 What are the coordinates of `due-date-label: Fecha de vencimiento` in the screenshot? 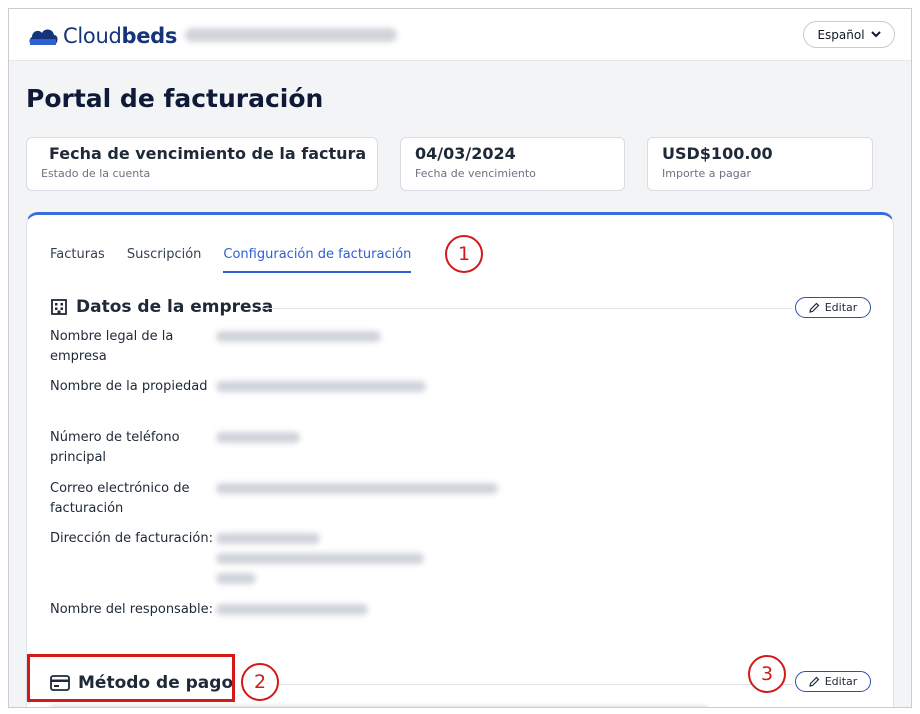 It's located at (475, 173).